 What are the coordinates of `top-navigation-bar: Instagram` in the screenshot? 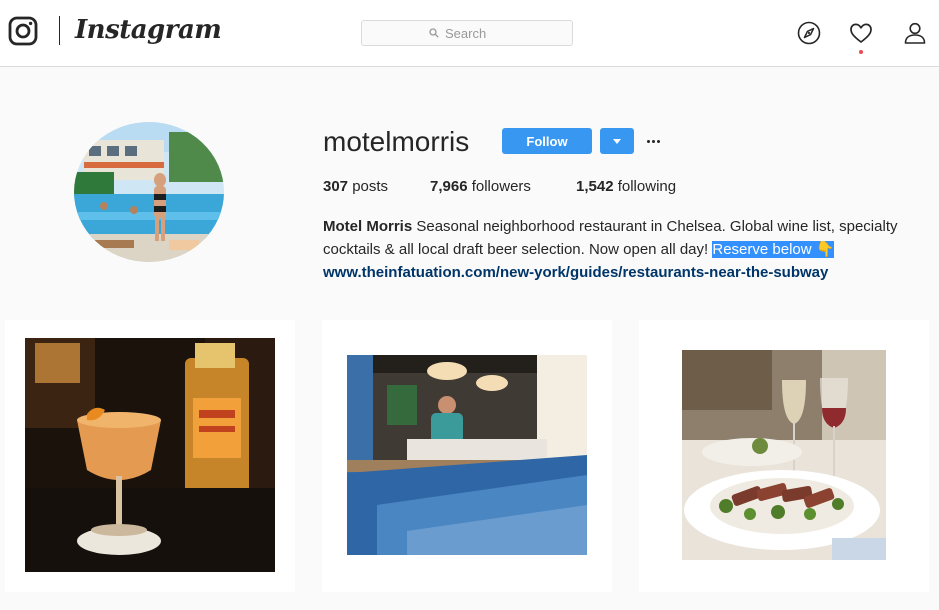 It's located at (469, 33).